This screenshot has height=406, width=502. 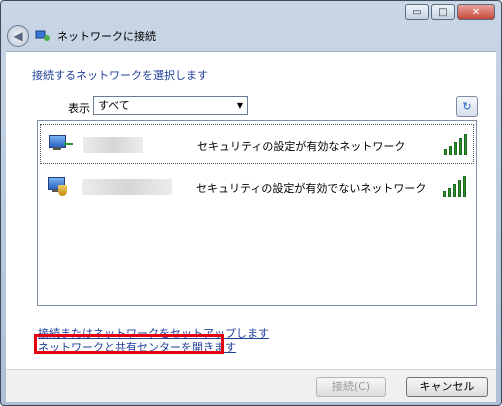 I want to click on chevron-down-icon: ▼, so click(x=239, y=105).